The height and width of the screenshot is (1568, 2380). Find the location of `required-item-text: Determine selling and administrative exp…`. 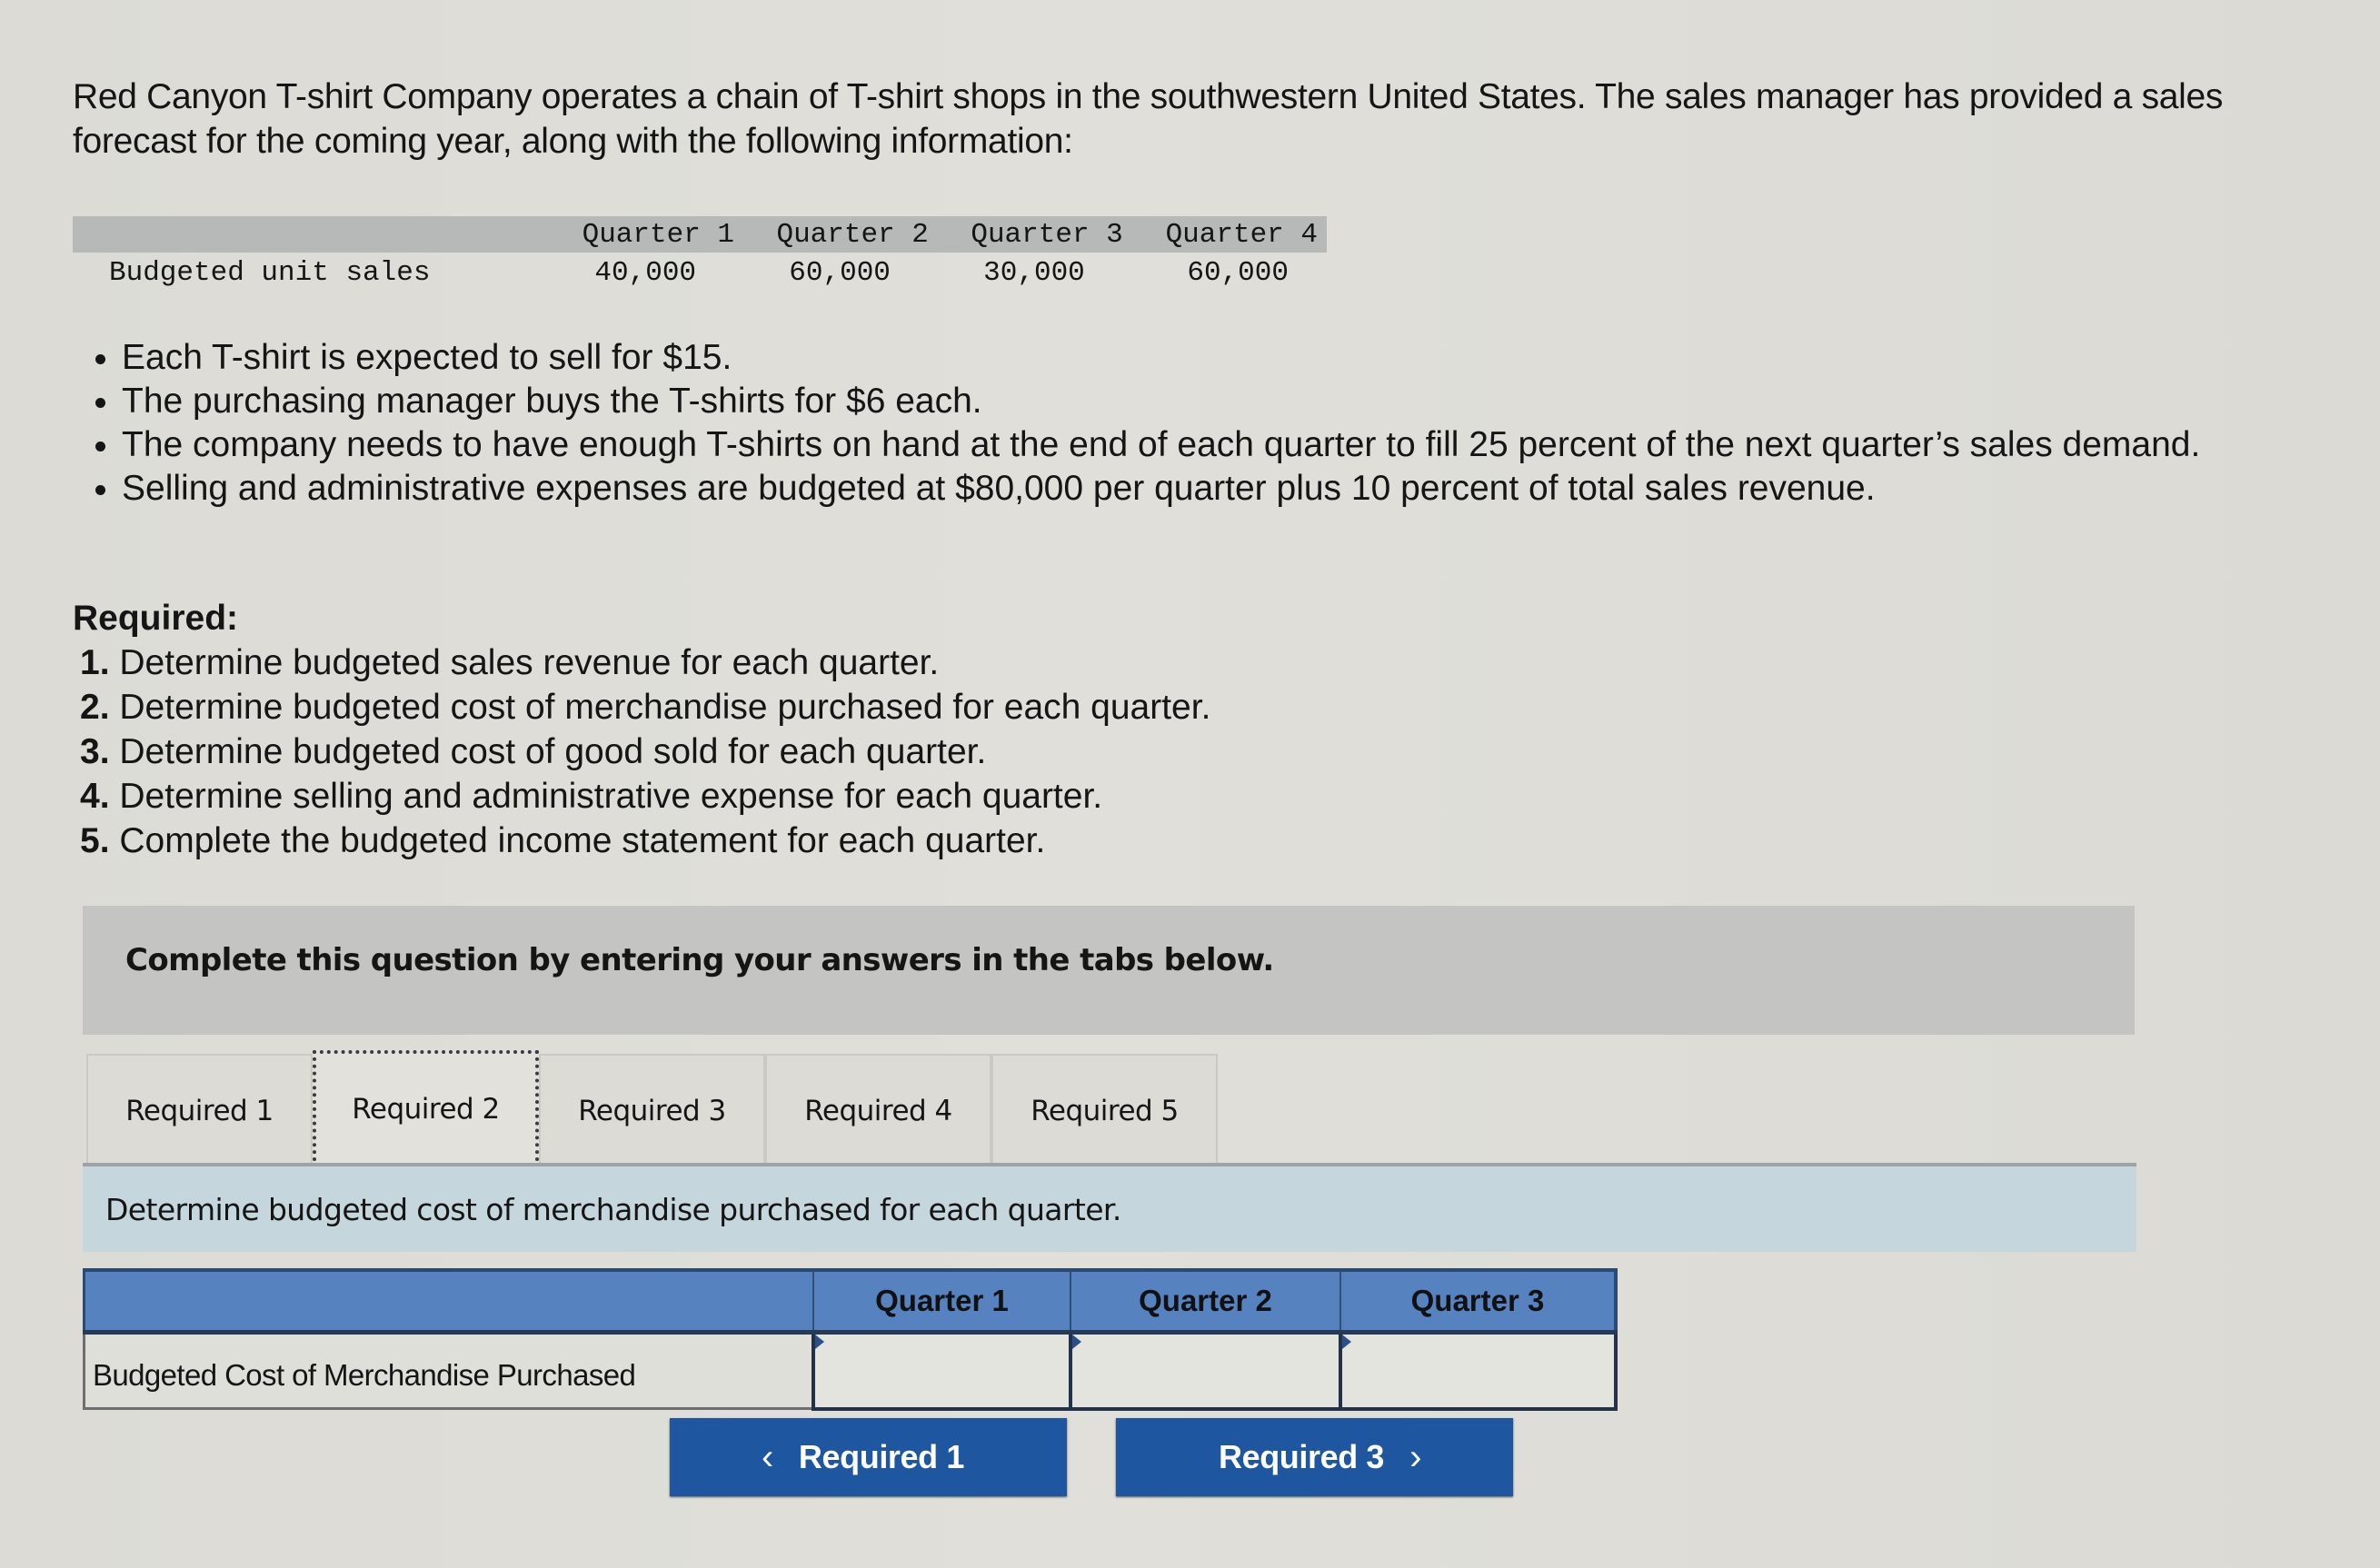

required-item-text: Determine selling and administrative exp… is located at coordinates (611, 796).